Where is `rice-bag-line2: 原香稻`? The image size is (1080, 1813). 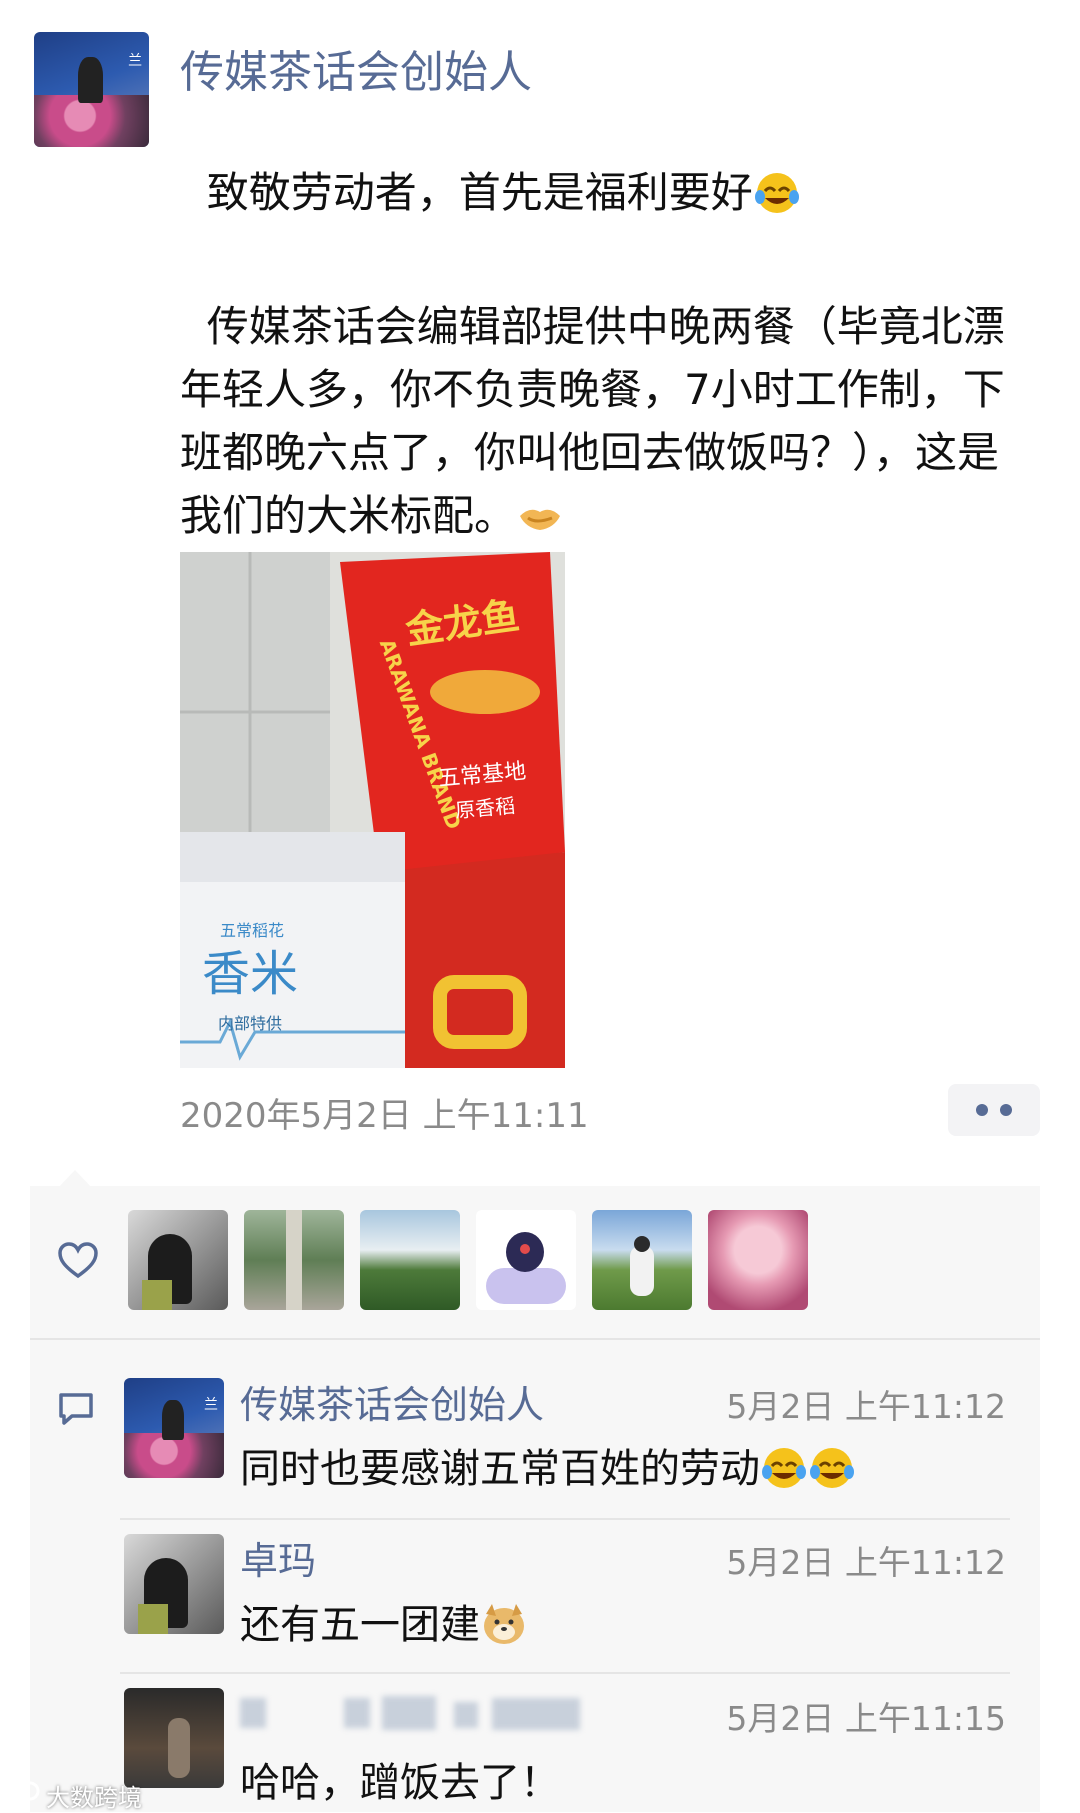
rice-bag-line2: 原香稻 is located at coordinates (485, 808).